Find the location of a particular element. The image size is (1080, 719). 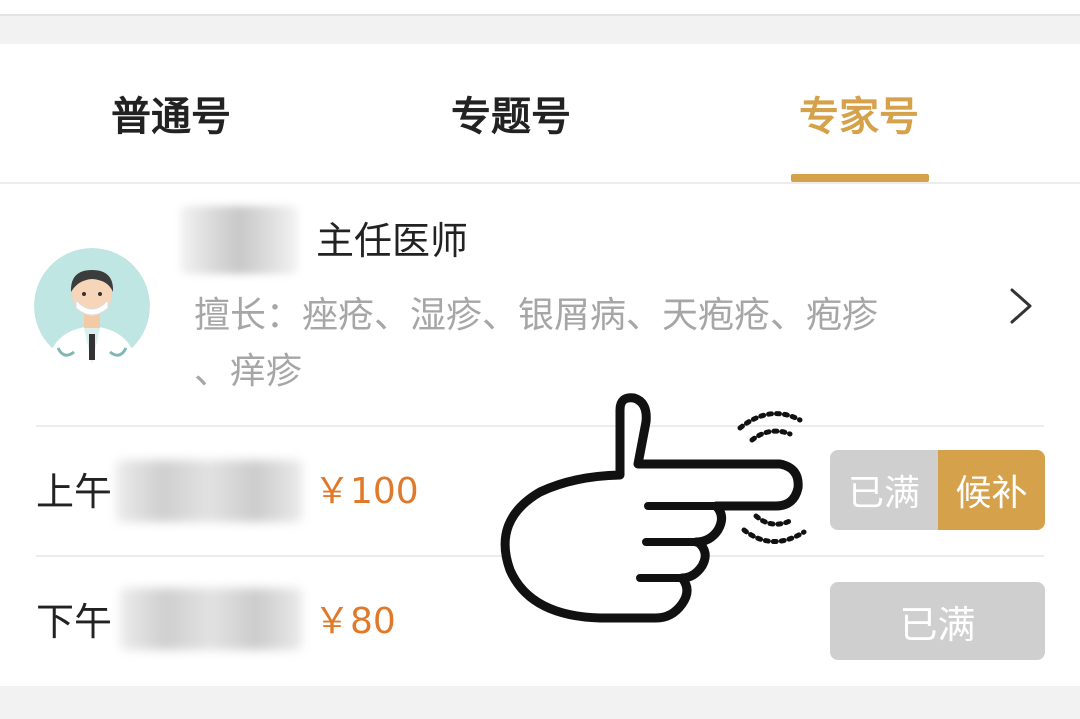

doctor-avatar-icon is located at coordinates (92, 306).